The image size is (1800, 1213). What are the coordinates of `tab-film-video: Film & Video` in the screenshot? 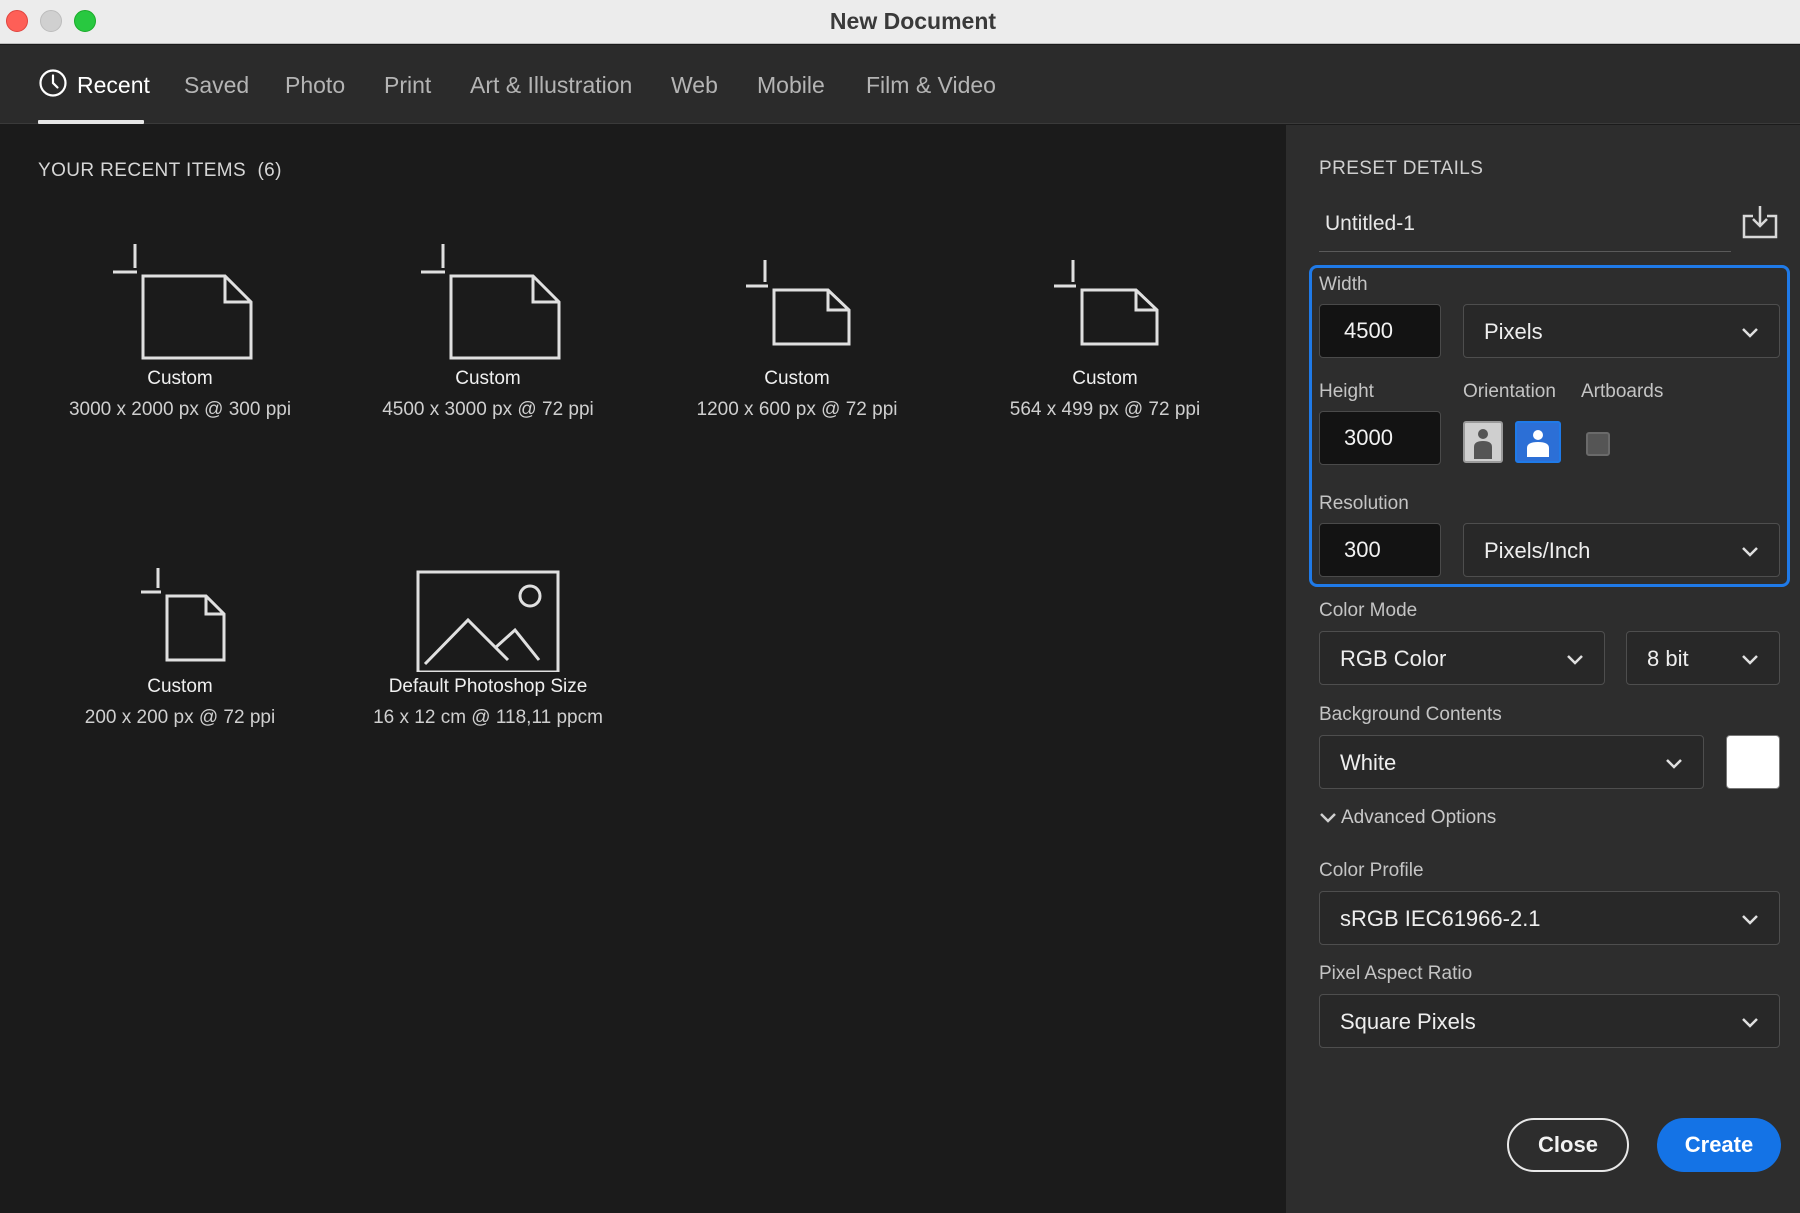 It's located at (931, 85).